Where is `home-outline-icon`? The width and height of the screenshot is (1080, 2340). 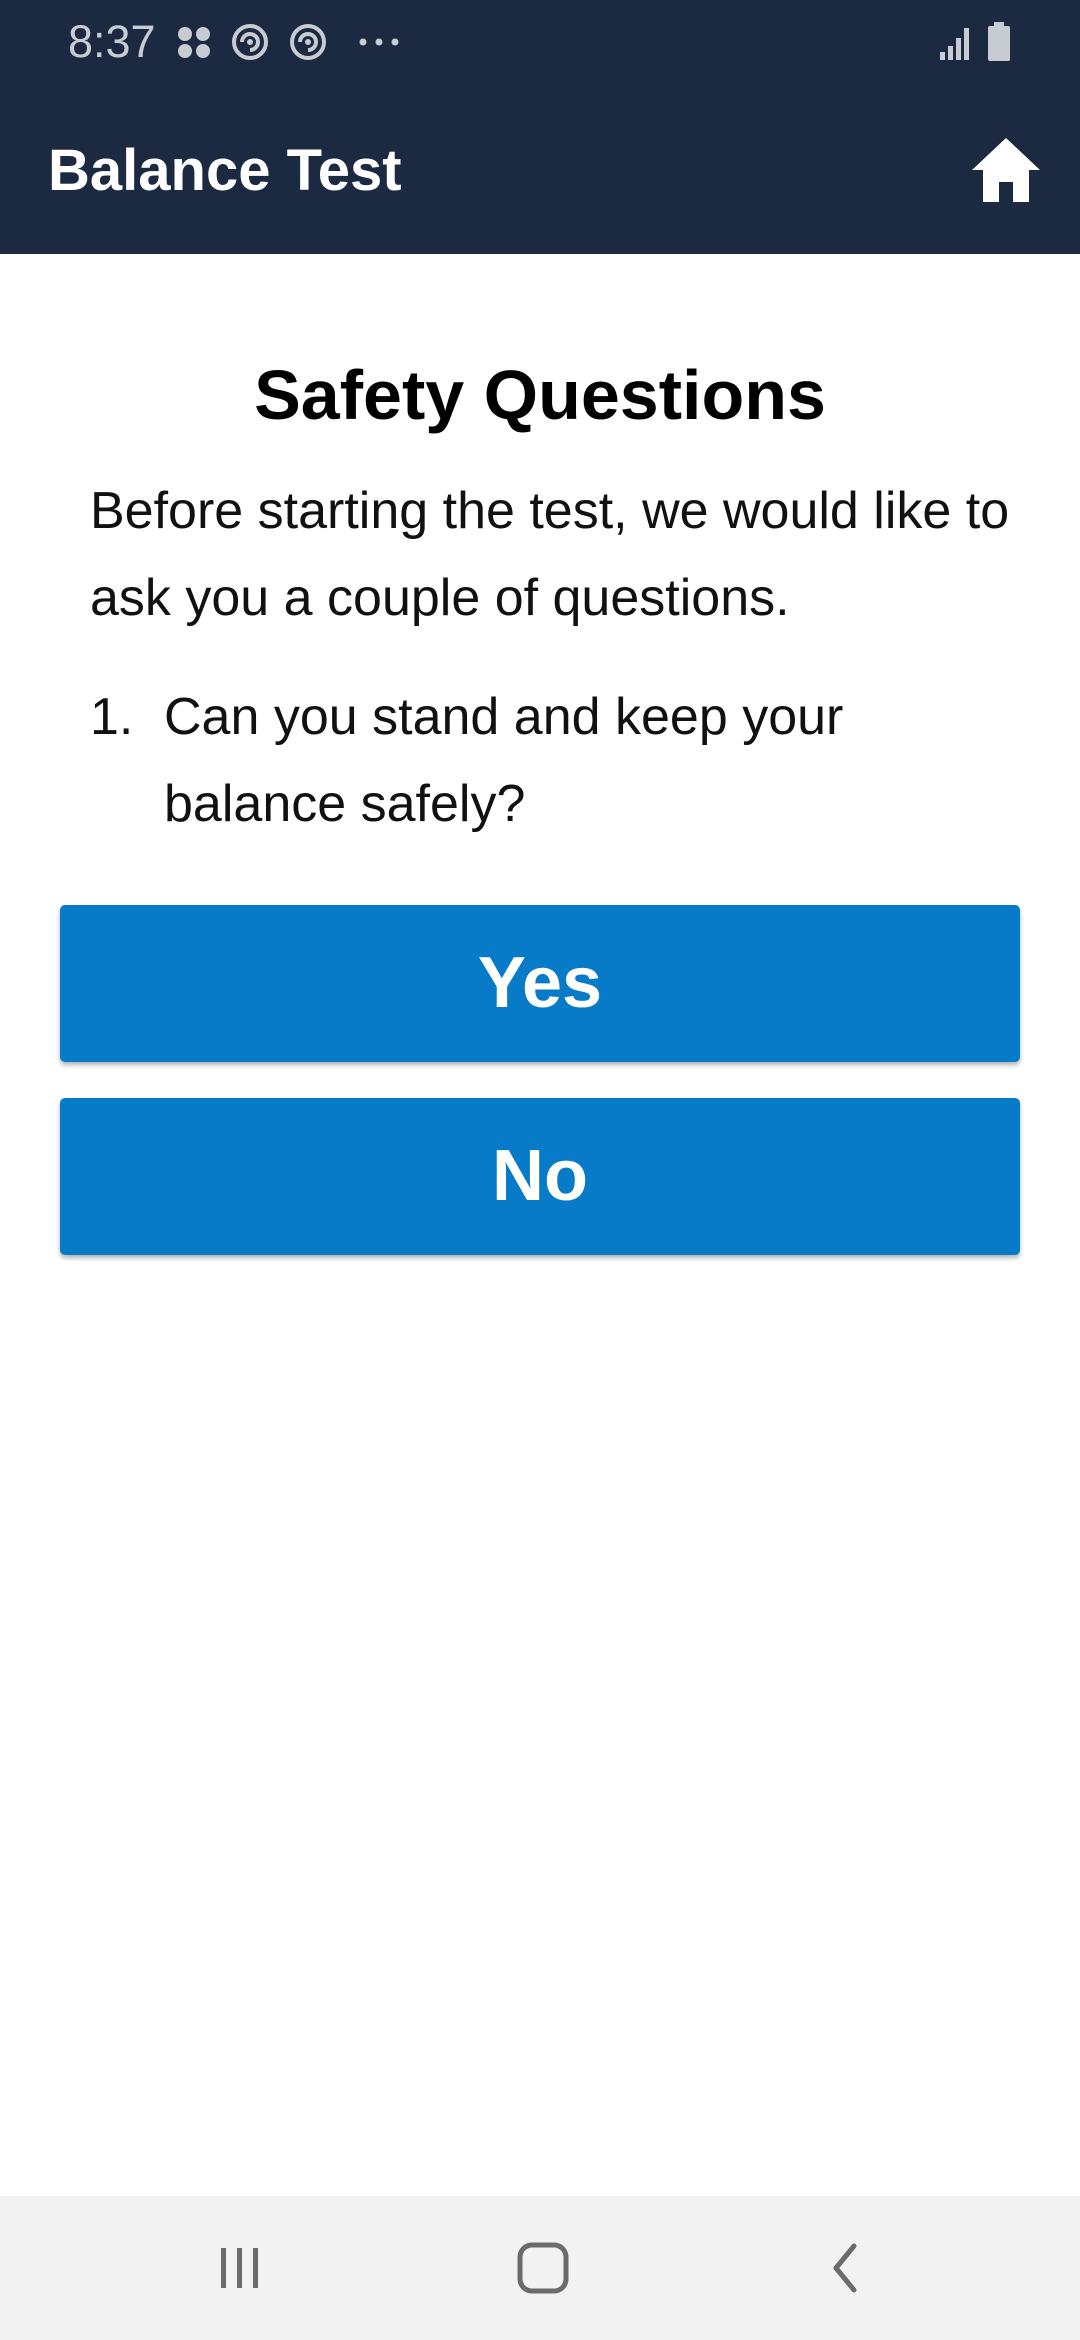 home-outline-icon is located at coordinates (543, 2268).